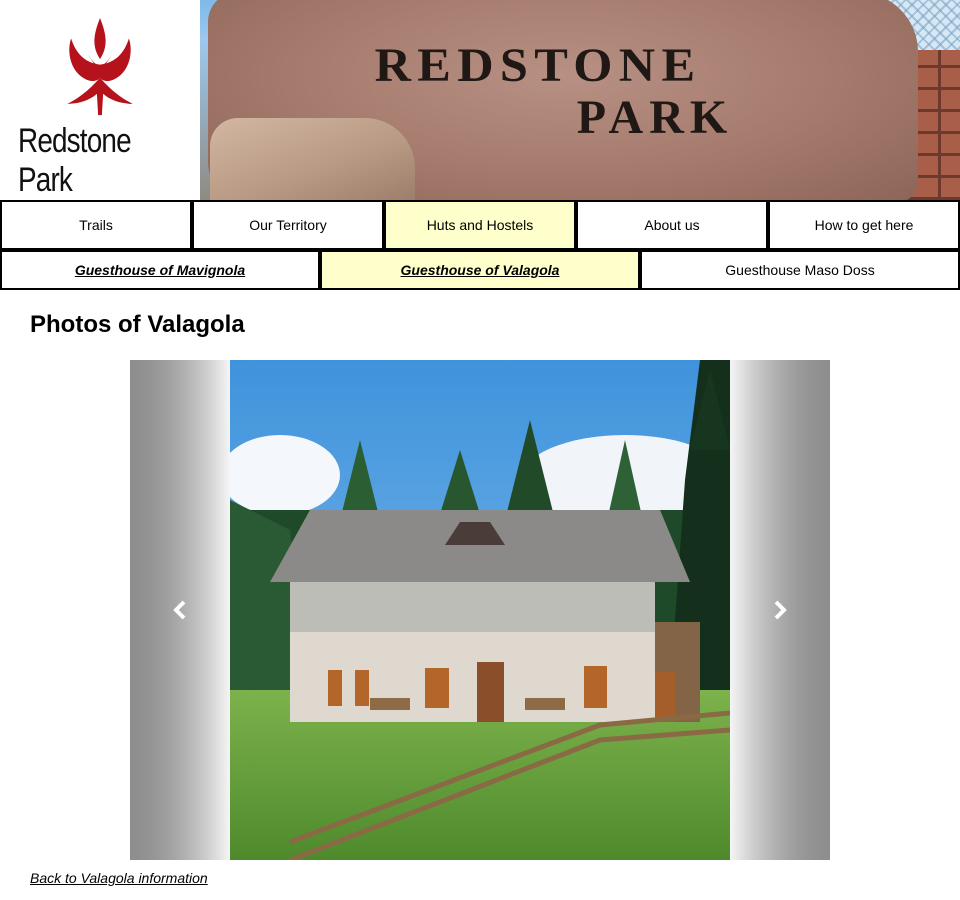 This screenshot has width=960, height=900. I want to click on nav-how-to-get-here: How to get here, so click(864, 225).